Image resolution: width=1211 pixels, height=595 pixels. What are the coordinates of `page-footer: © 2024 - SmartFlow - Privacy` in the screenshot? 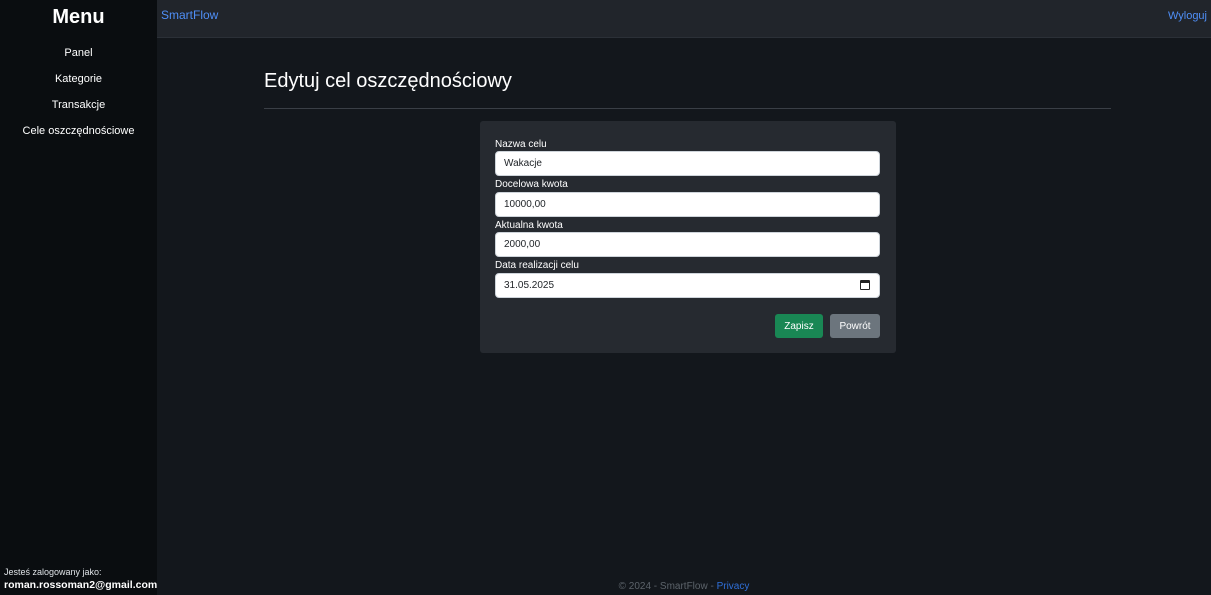 It's located at (684, 588).